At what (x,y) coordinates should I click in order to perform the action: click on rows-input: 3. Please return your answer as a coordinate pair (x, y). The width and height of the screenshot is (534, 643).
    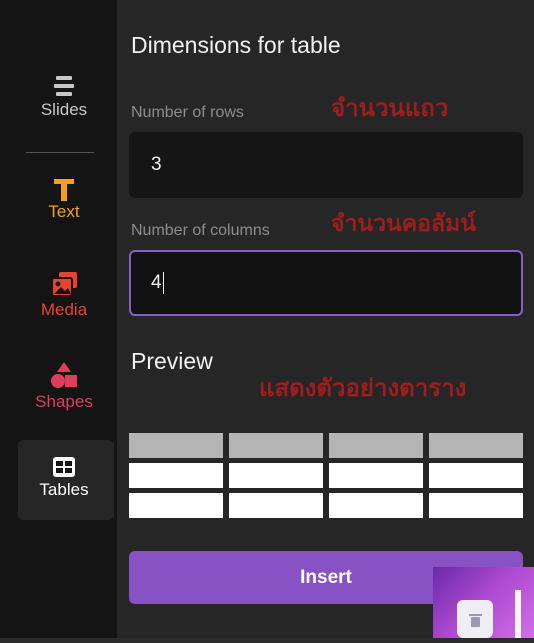
    Looking at the image, I should click on (326, 165).